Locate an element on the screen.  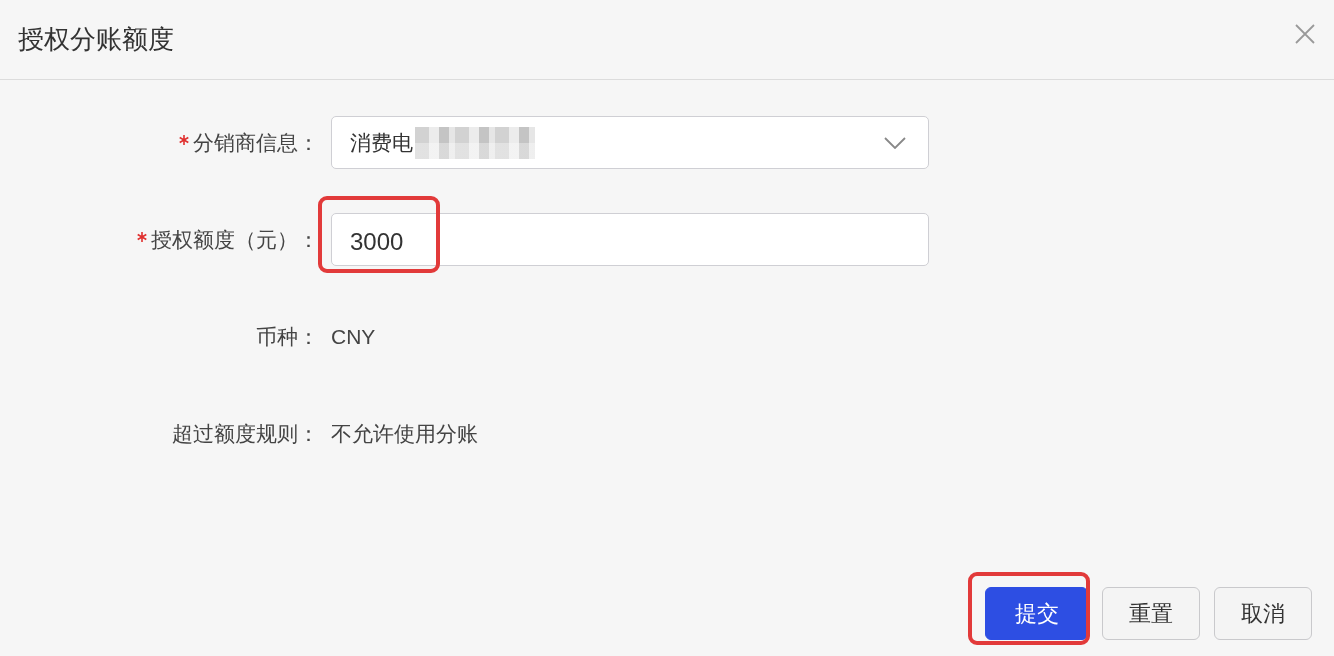
submit-button: 提交 is located at coordinates (1036, 613).